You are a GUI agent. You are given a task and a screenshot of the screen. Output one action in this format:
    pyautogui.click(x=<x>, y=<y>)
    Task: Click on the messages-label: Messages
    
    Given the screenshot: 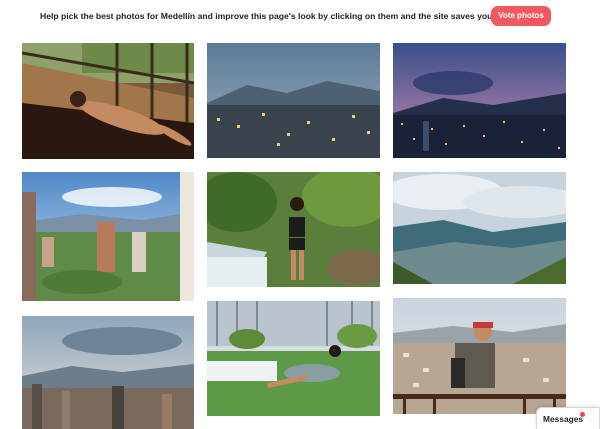 What is the action you would take?
    pyautogui.click(x=563, y=419)
    